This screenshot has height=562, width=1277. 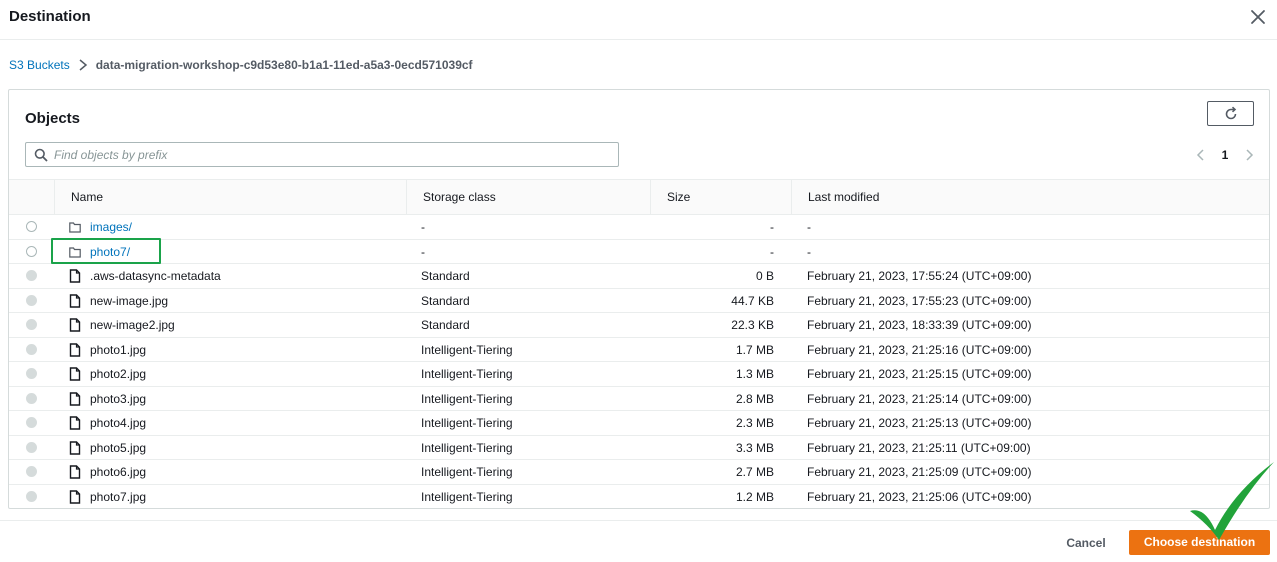 What do you see at coordinates (754, 374) in the screenshot?
I see `object-size: 1.3 MB` at bounding box center [754, 374].